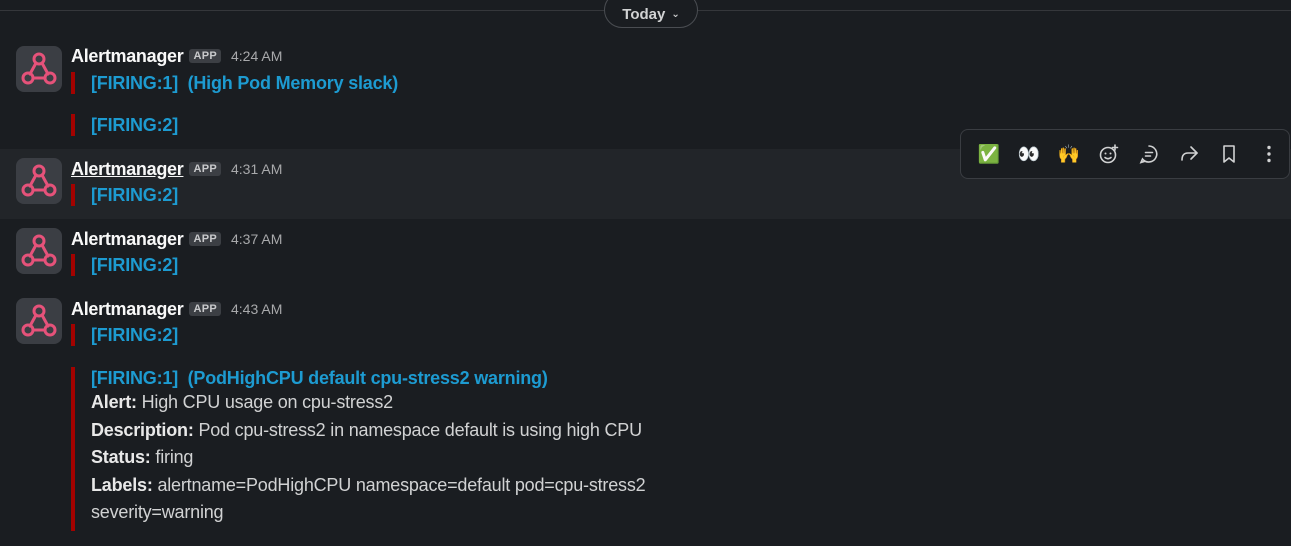  I want to click on forward-button, so click(1189, 154).